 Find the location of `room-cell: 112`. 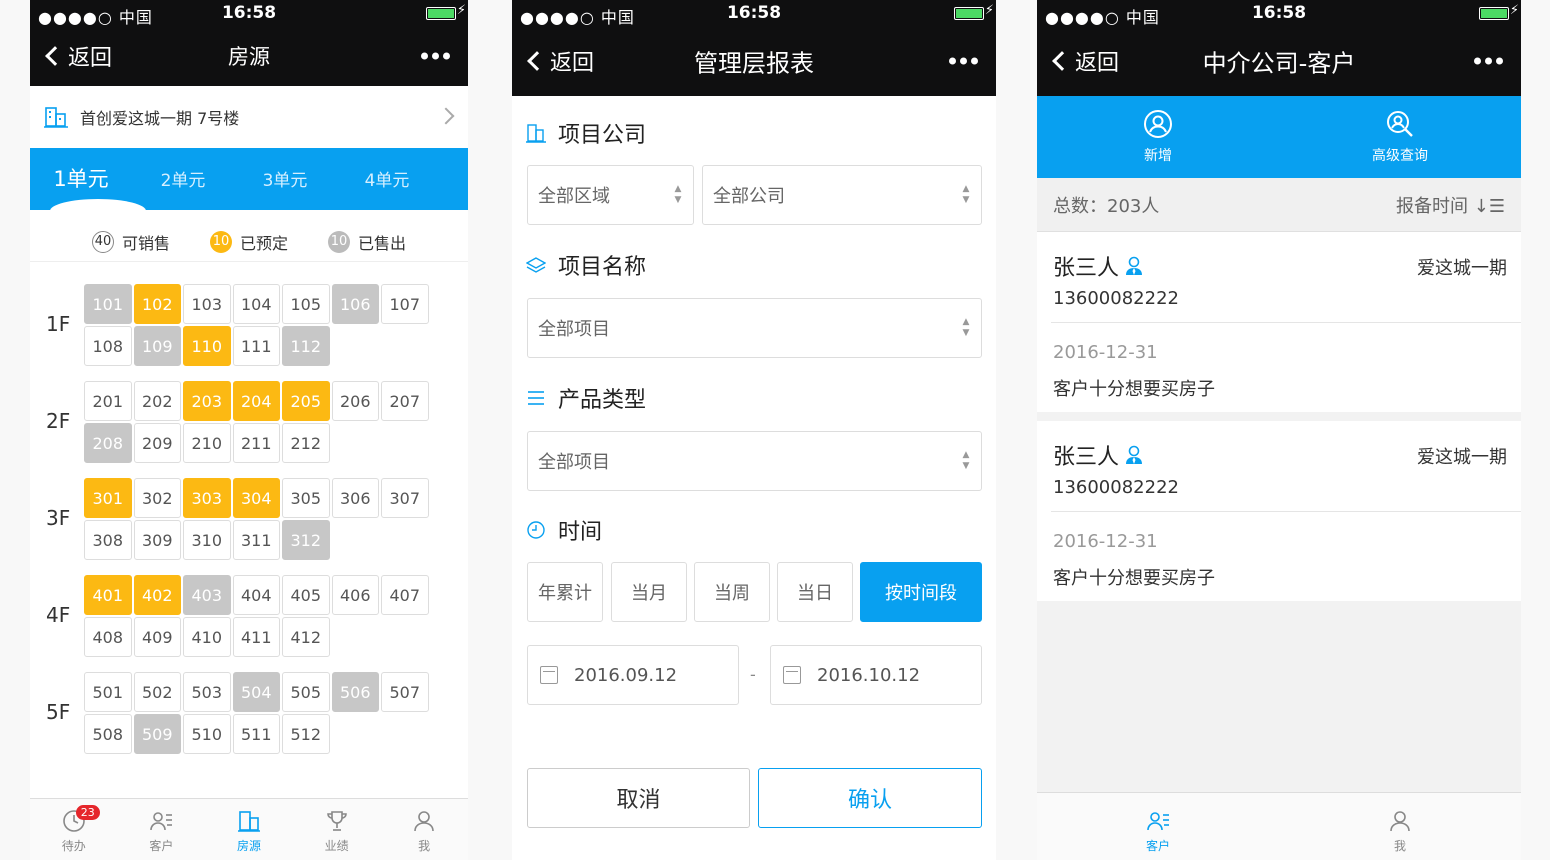

room-cell: 112 is located at coordinates (306, 346).